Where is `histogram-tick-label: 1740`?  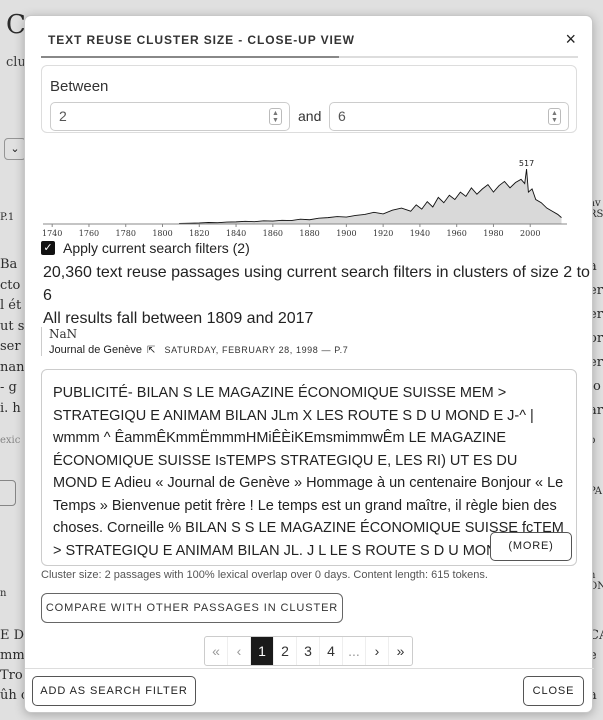 histogram-tick-label: 1740 is located at coordinates (52, 233).